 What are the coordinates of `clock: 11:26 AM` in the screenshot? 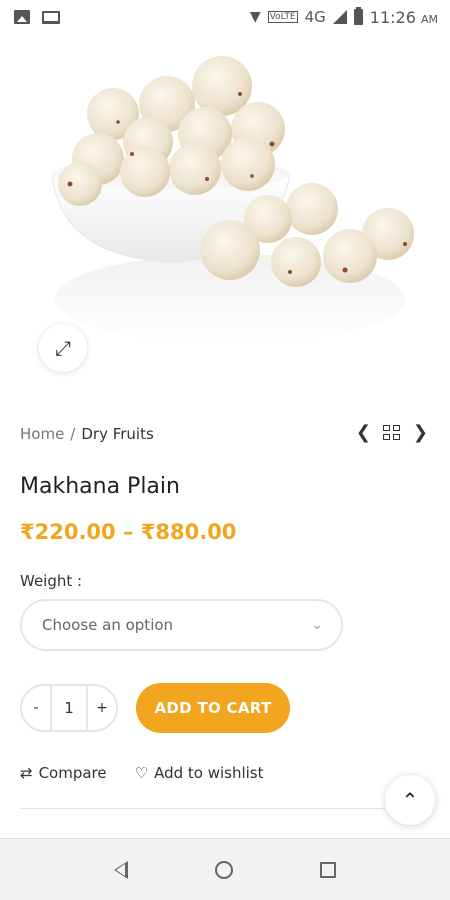 It's located at (404, 17).